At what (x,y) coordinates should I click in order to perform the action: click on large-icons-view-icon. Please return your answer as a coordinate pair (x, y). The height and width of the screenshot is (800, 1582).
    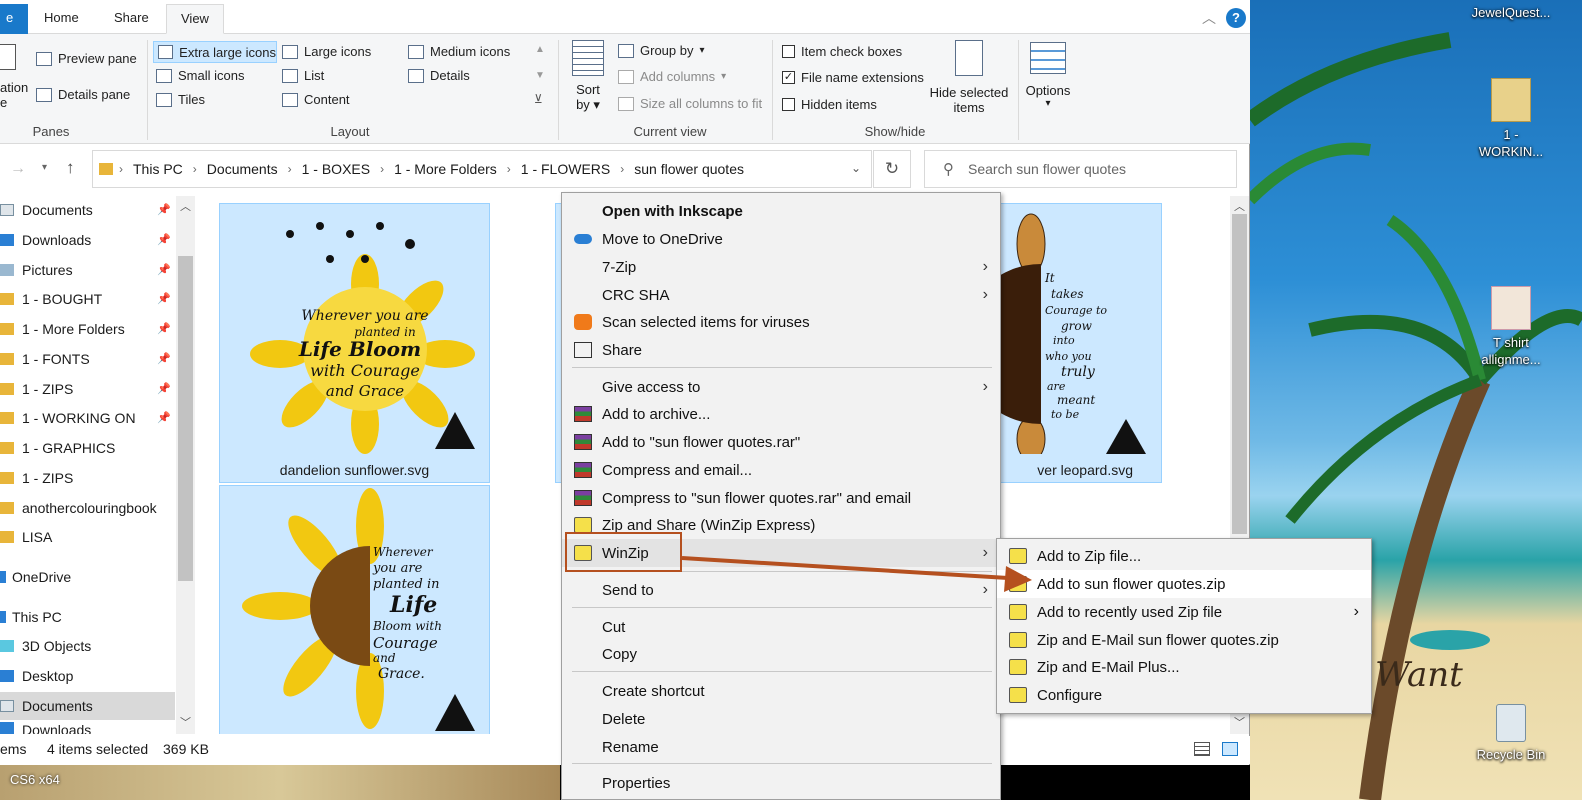
    Looking at the image, I should click on (1230, 749).